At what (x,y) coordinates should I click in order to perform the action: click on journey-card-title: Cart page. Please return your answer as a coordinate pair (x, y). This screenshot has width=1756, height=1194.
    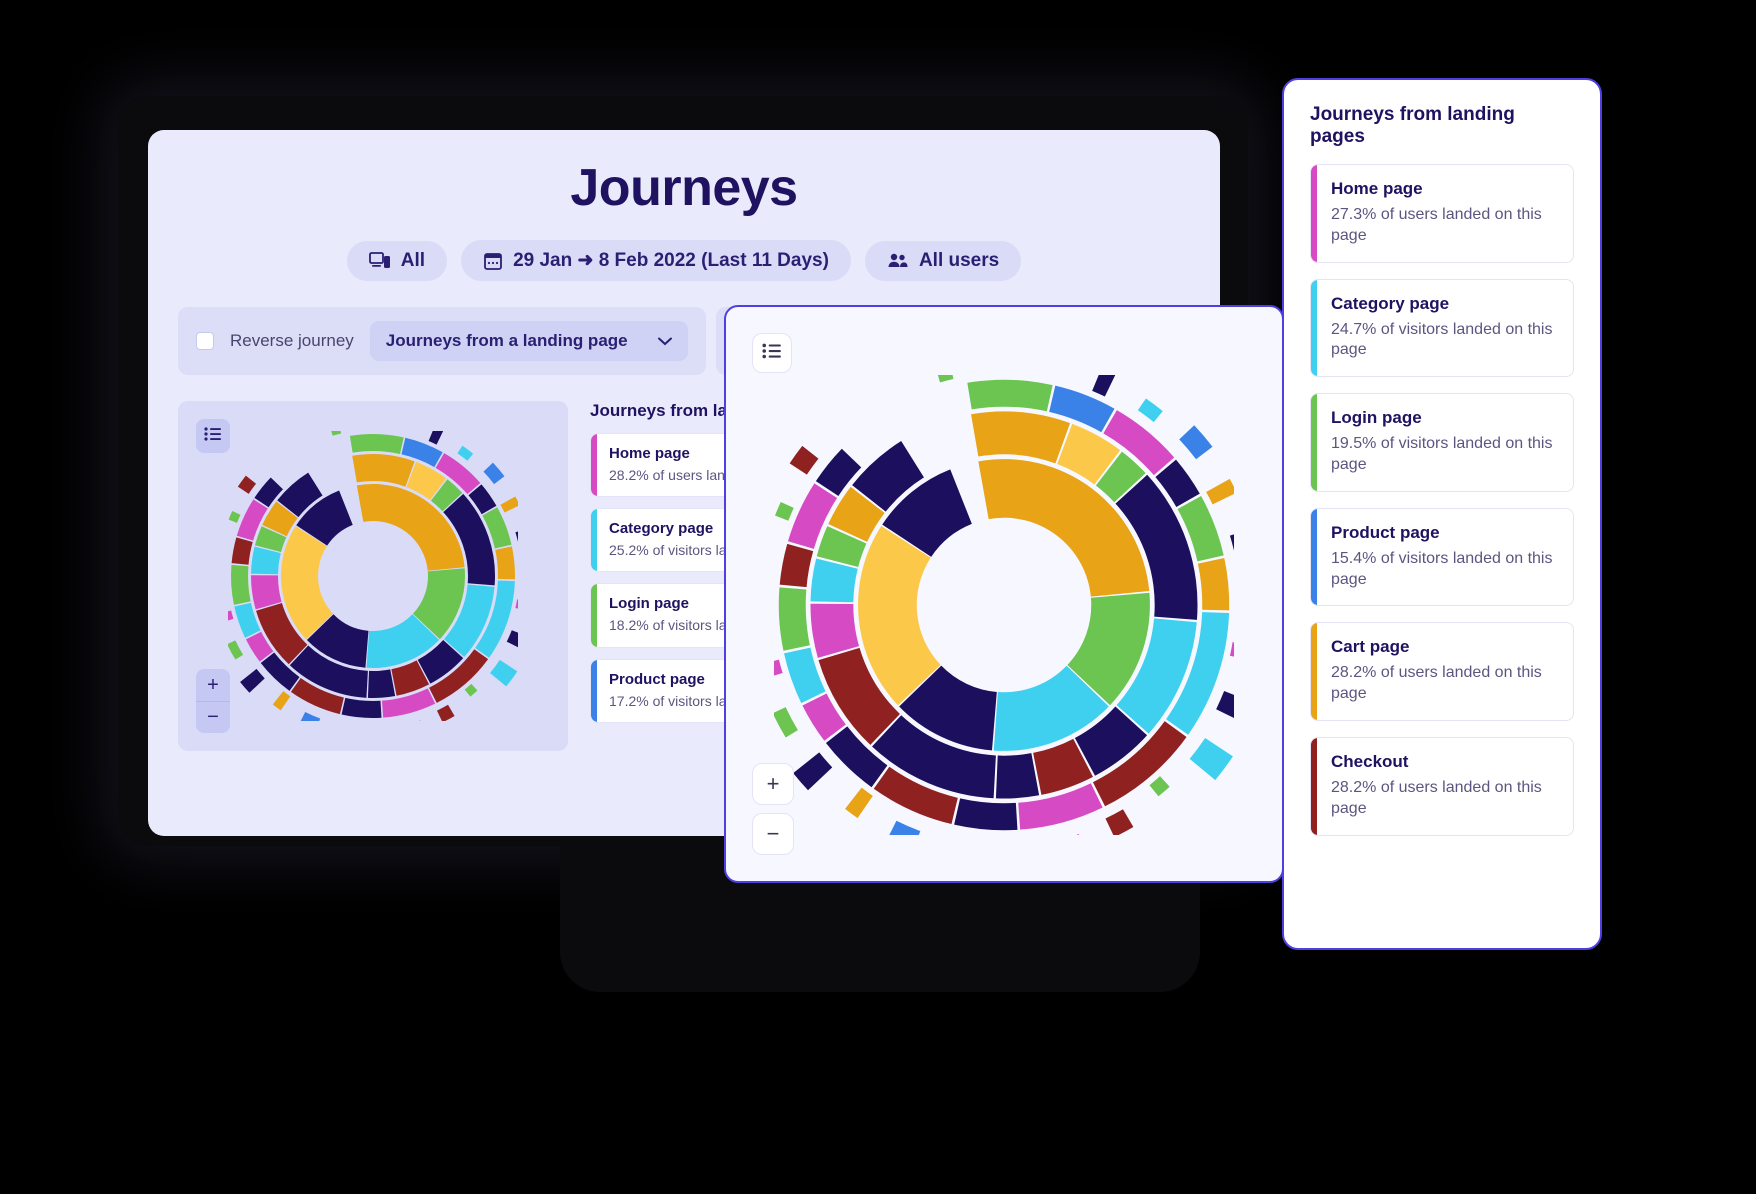
    Looking at the image, I should click on (1370, 647).